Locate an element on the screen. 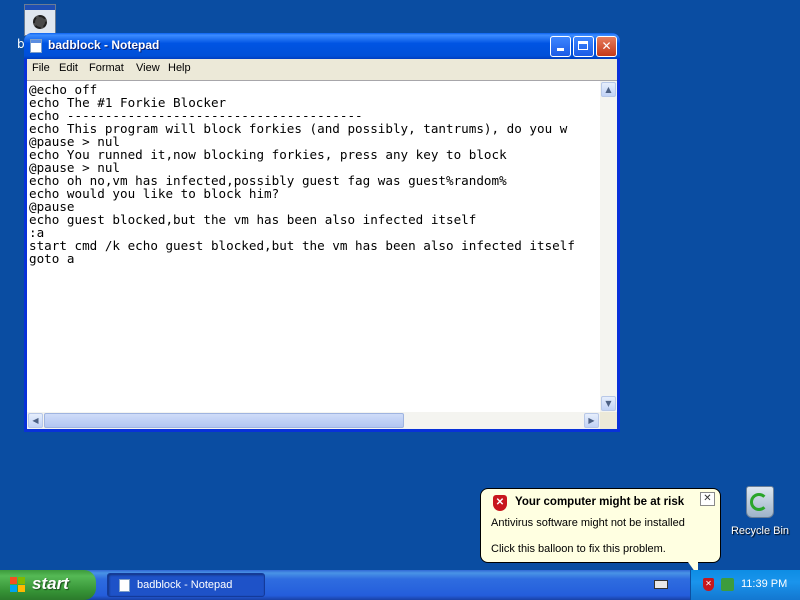 Image resolution: width=800 pixels, height=600 pixels. start-label: start is located at coordinates (50, 583).